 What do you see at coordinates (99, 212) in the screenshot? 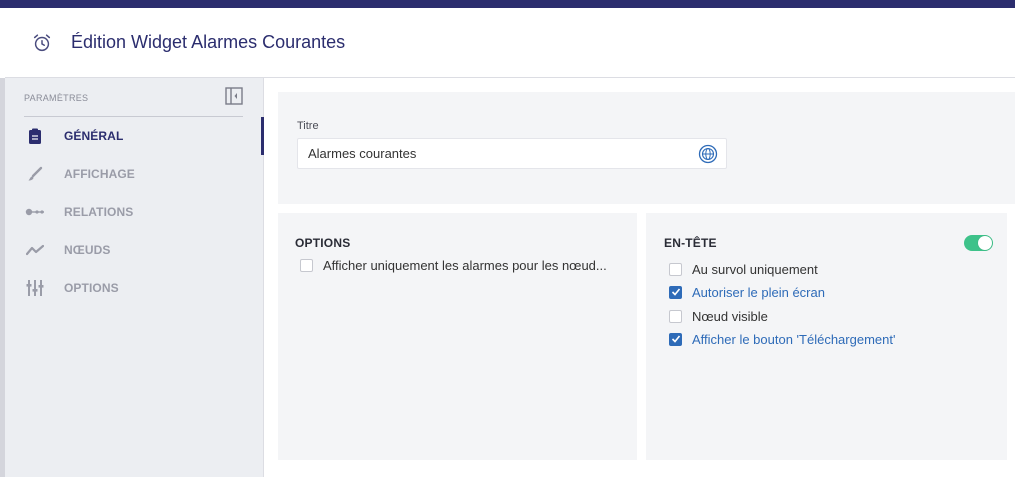
I see `sidebar-item-label: RELATIONS` at bounding box center [99, 212].